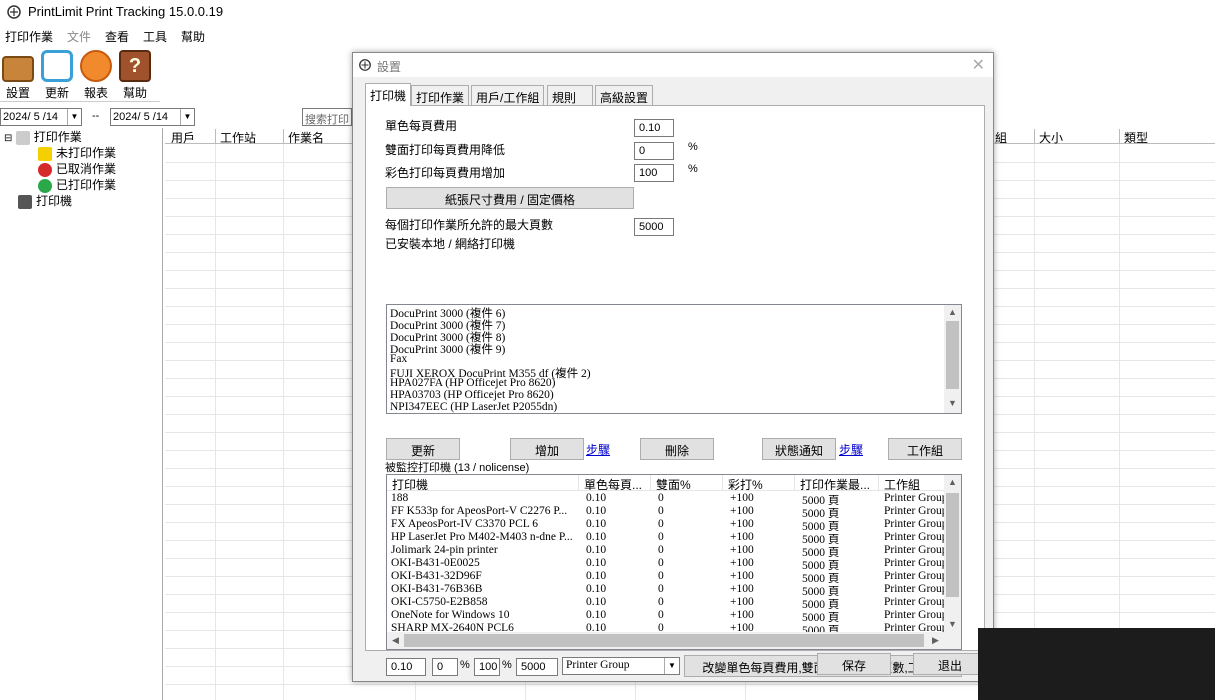  I want to click on tree-item-cancelled: 已取消作業, so click(77, 168).